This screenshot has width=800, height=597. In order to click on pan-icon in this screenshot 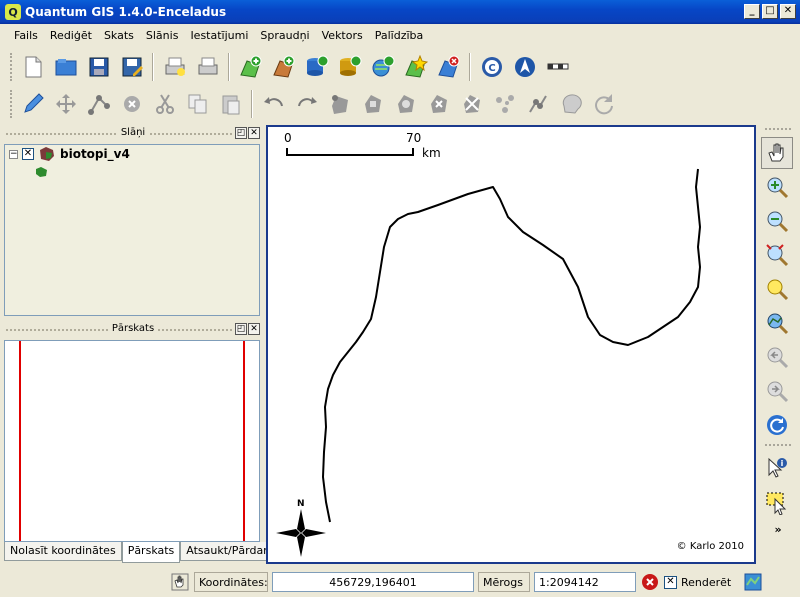, I will do `click(777, 153)`.